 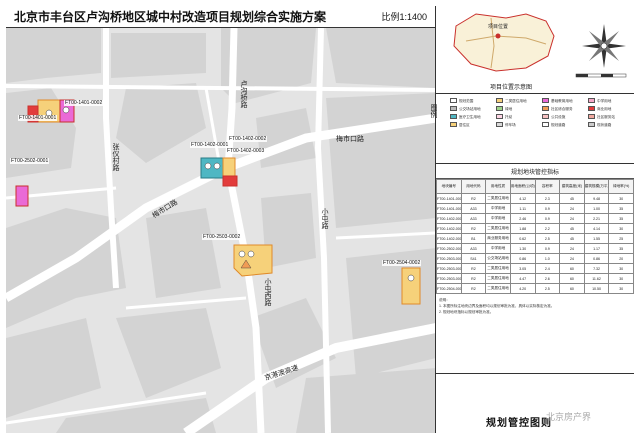 What do you see at coordinates (540, 45) in the screenshot?
I see `location-map-canvas` at bounding box center [540, 45].